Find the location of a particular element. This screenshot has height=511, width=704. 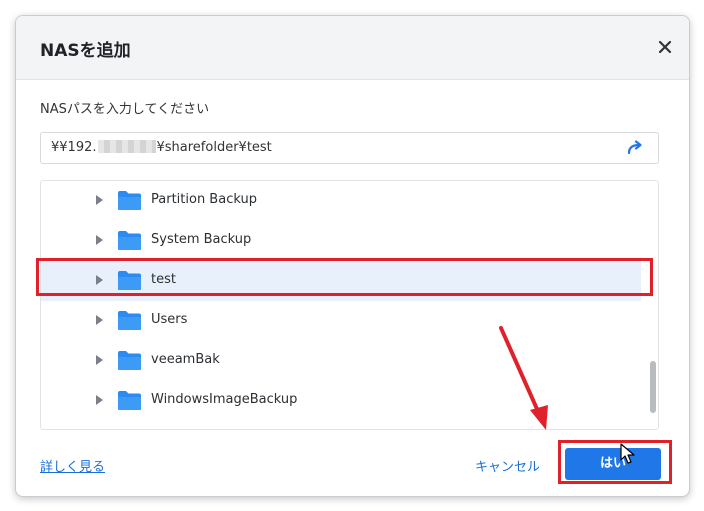

close-icon is located at coordinates (665, 47).